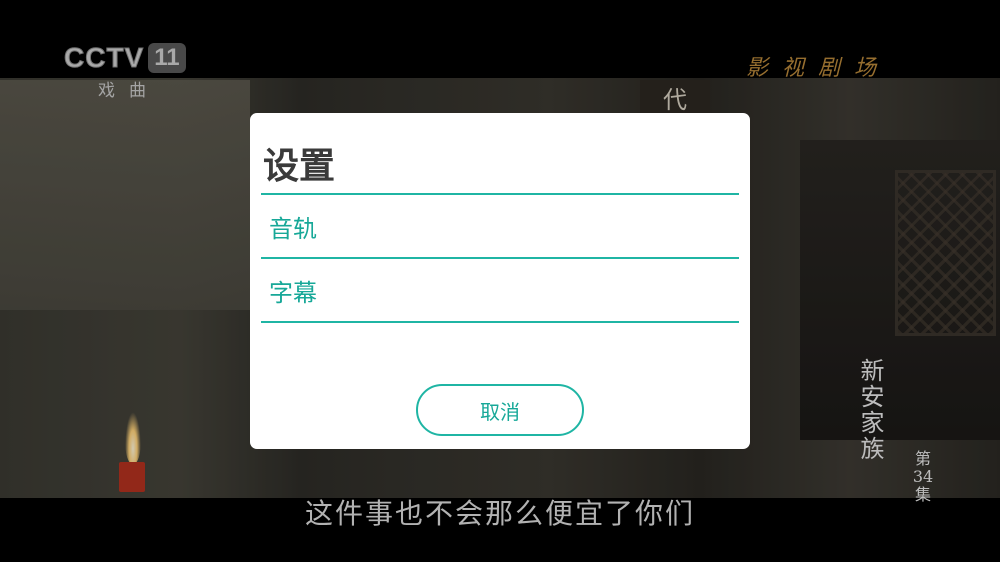 This screenshot has width=1000, height=562. What do you see at coordinates (500, 410) in the screenshot?
I see `cancel-button: 取消` at bounding box center [500, 410].